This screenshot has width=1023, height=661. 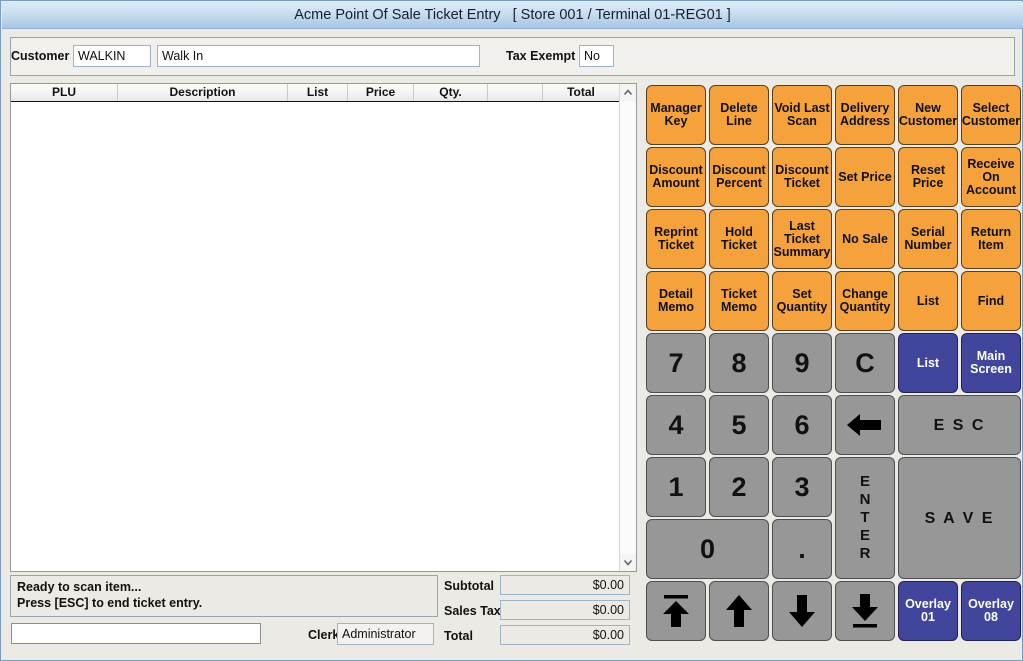 What do you see at coordinates (628, 92) in the screenshot?
I see `chevron-up-icon` at bounding box center [628, 92].